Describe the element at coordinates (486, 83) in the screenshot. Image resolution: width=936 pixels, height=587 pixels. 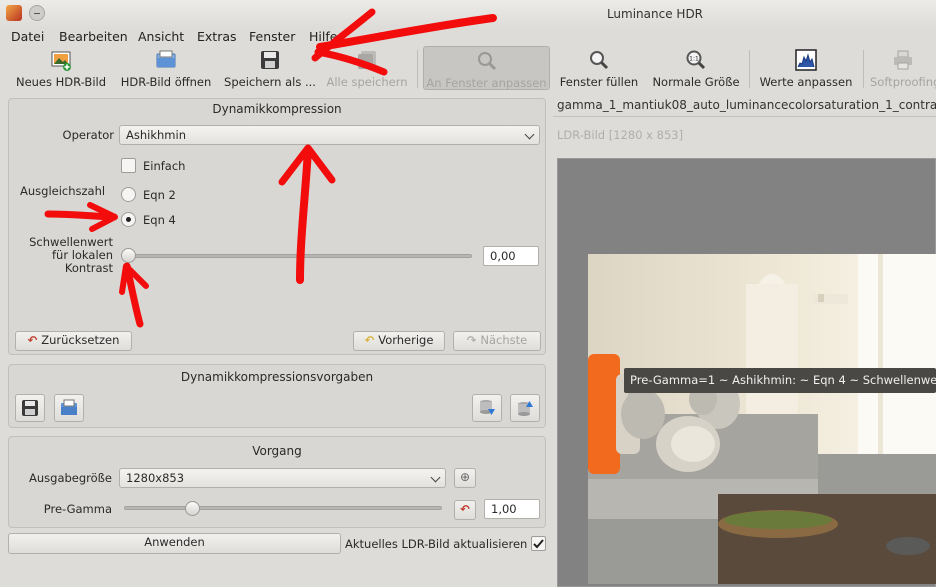
I see `fit-window-label: An Fenster anpassen` at that location.